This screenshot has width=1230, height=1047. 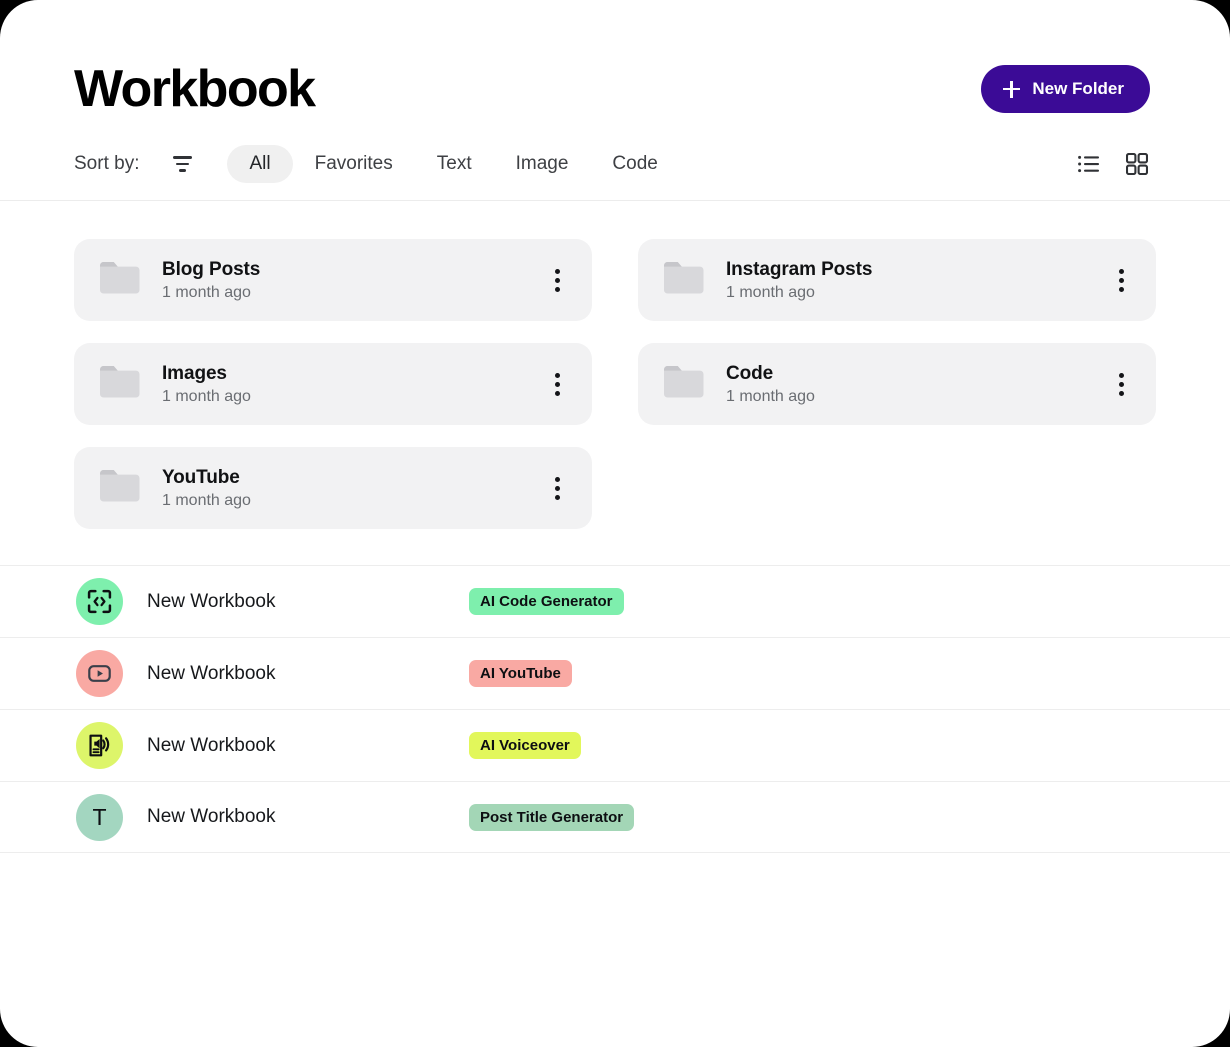 I want to click on plus-icon, so click(x=1012, y=89).